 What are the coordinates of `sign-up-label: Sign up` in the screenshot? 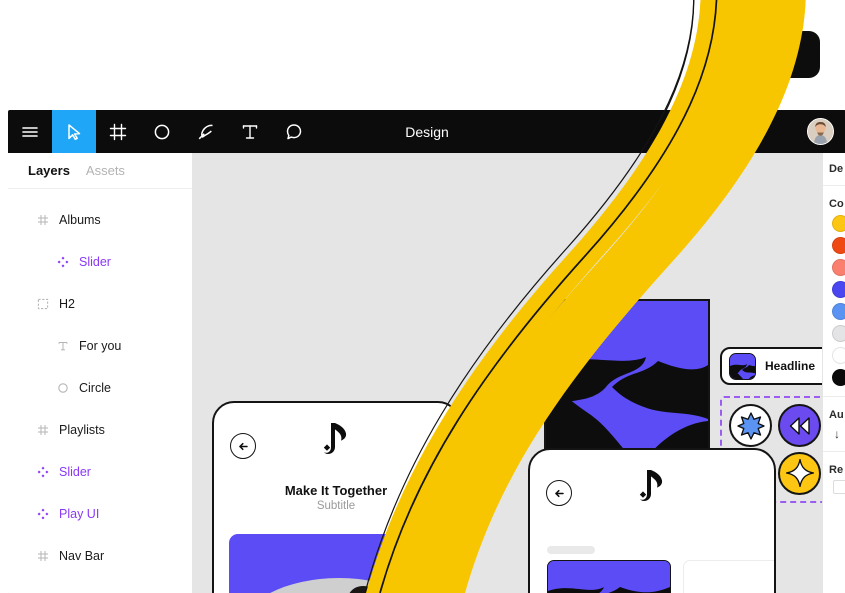 It's located at (765, 54).